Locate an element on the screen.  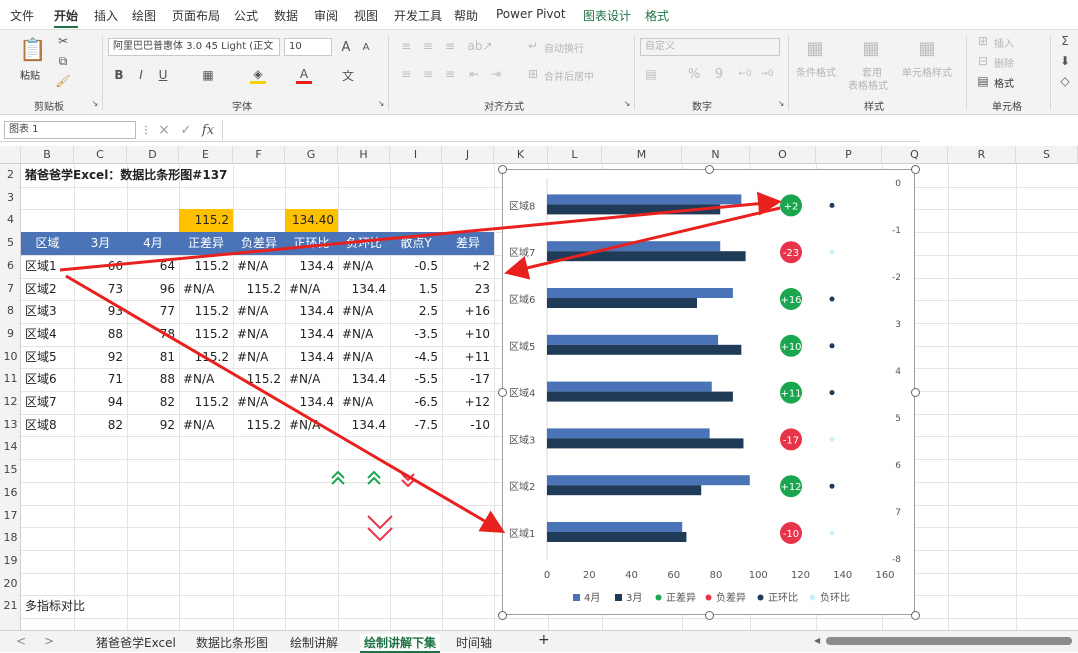
conditional-format-icon: ▦ is located at coordinates (815, 48).